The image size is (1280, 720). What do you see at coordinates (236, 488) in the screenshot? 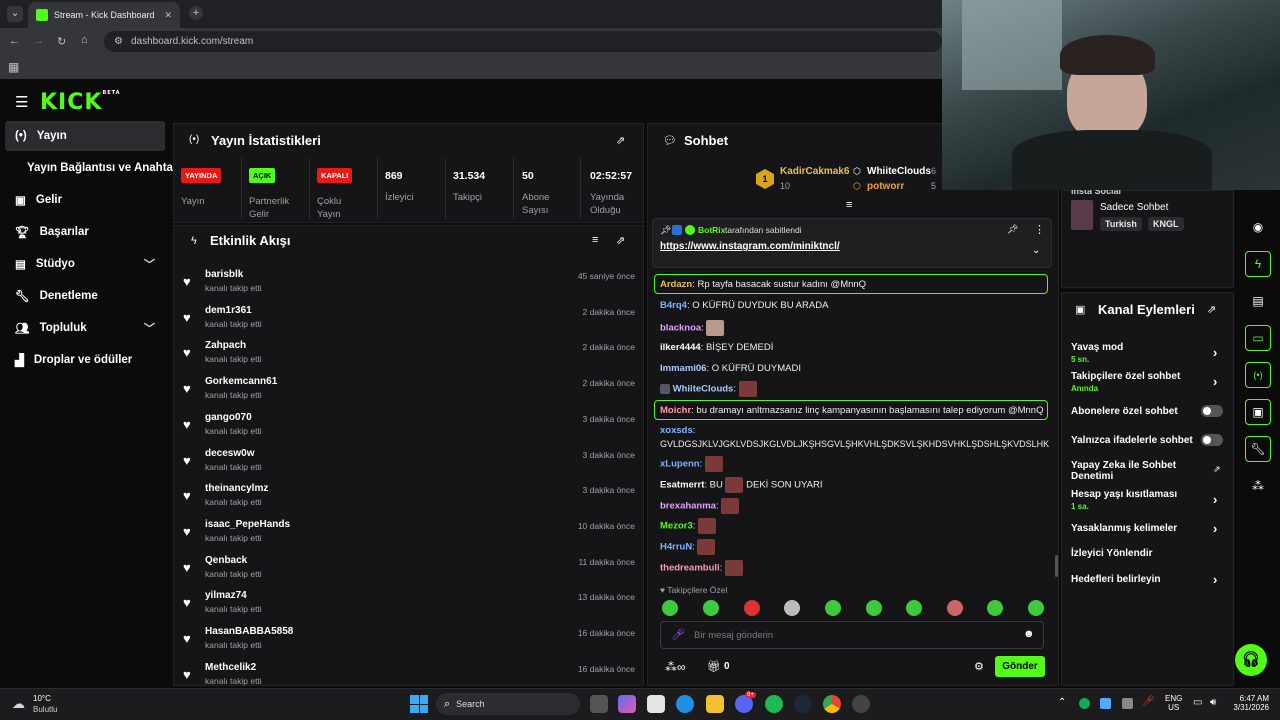
I see `follower-name: theinancylmz` at bounding box center [236, 488].